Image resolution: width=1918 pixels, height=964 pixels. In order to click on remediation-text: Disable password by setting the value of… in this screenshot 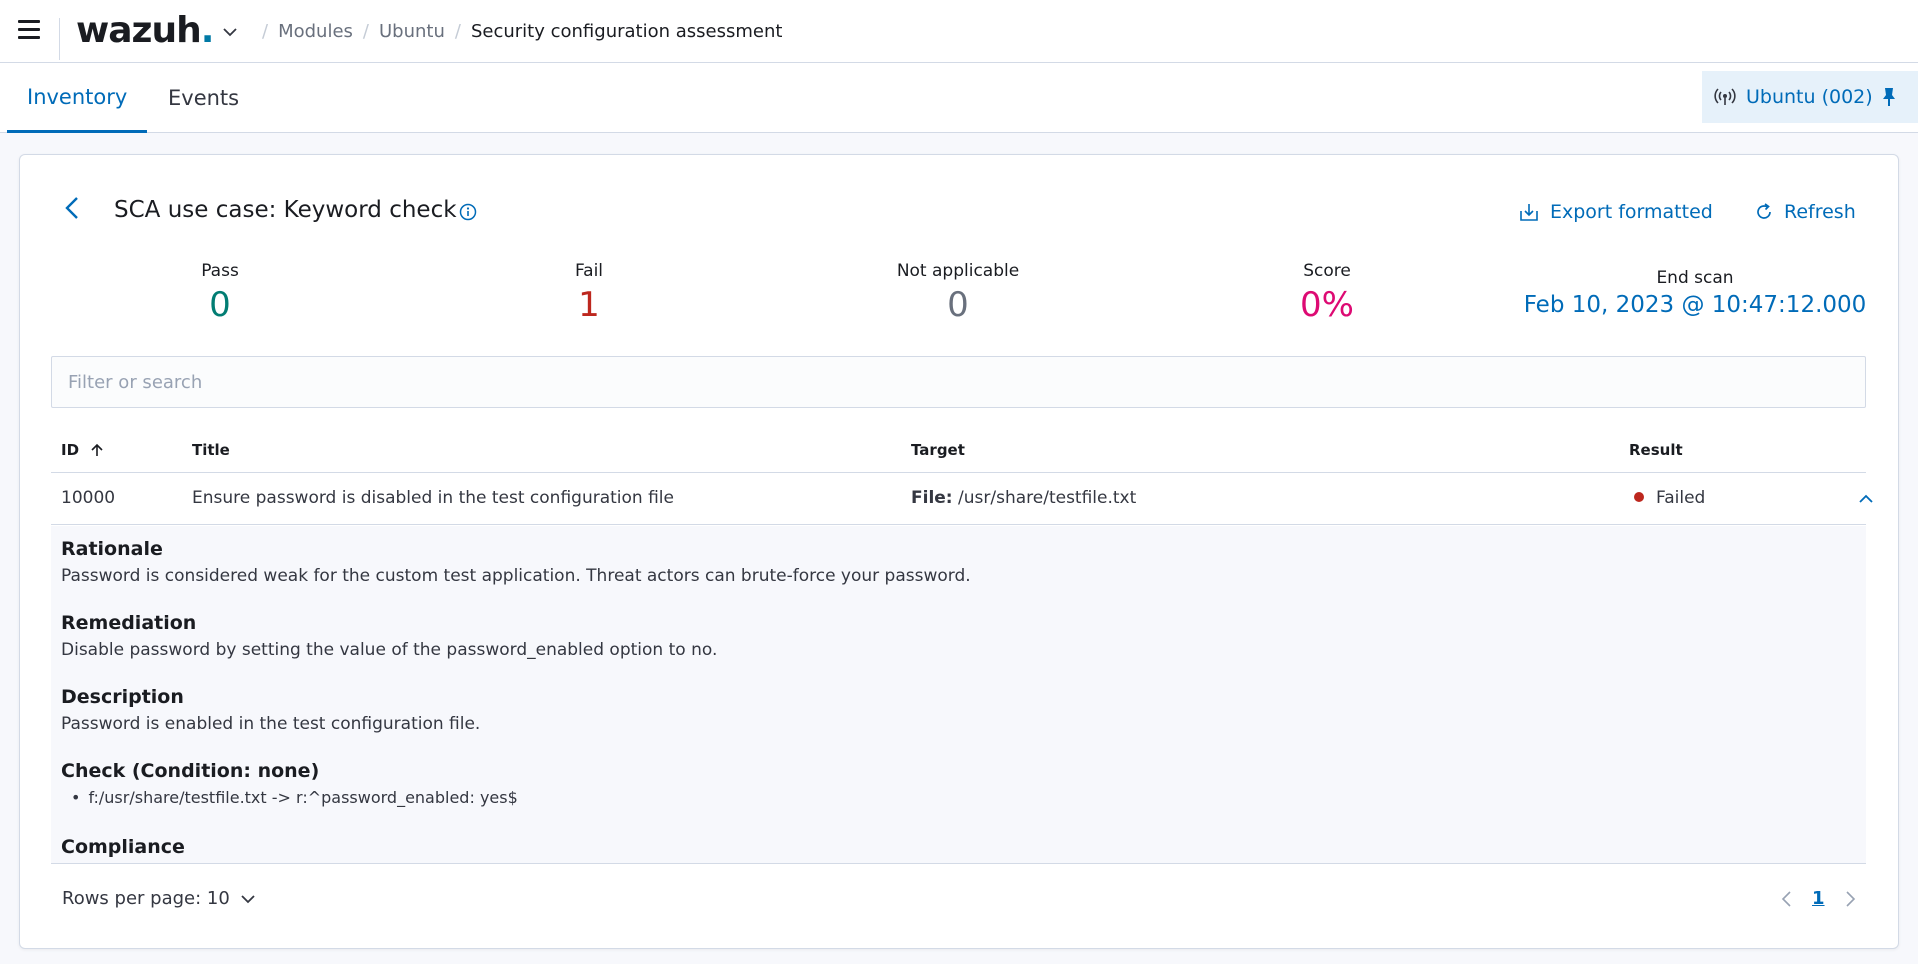, I will do `click(389, 650)`.